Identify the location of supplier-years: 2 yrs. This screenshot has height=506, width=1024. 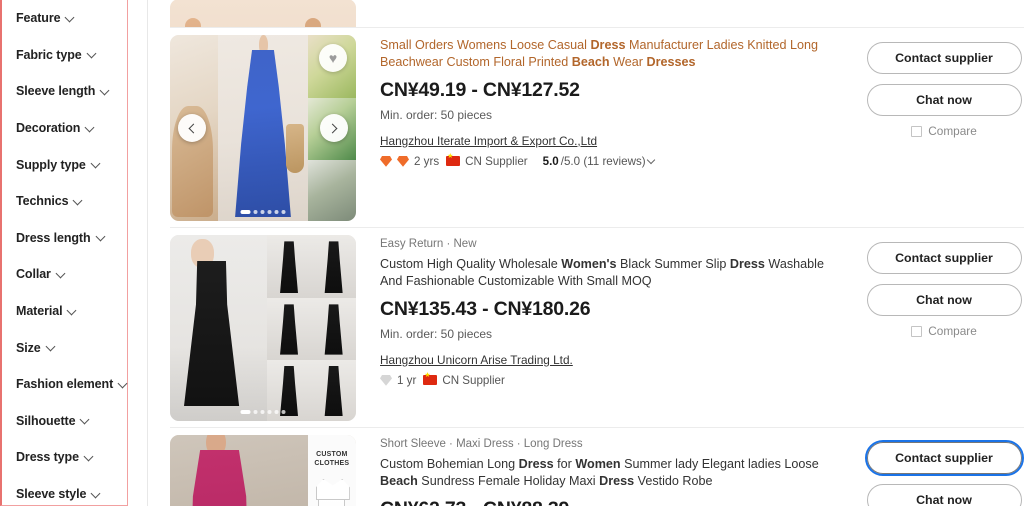
(427, 161).